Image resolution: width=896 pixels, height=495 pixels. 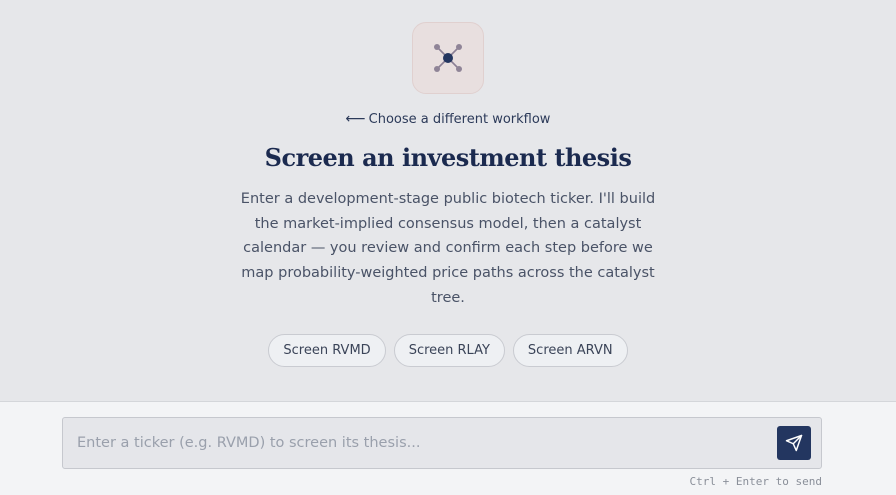 I want to click on back-to-workflows-link: ⟵ Choose a different workflow, so click(x=448, y=119).